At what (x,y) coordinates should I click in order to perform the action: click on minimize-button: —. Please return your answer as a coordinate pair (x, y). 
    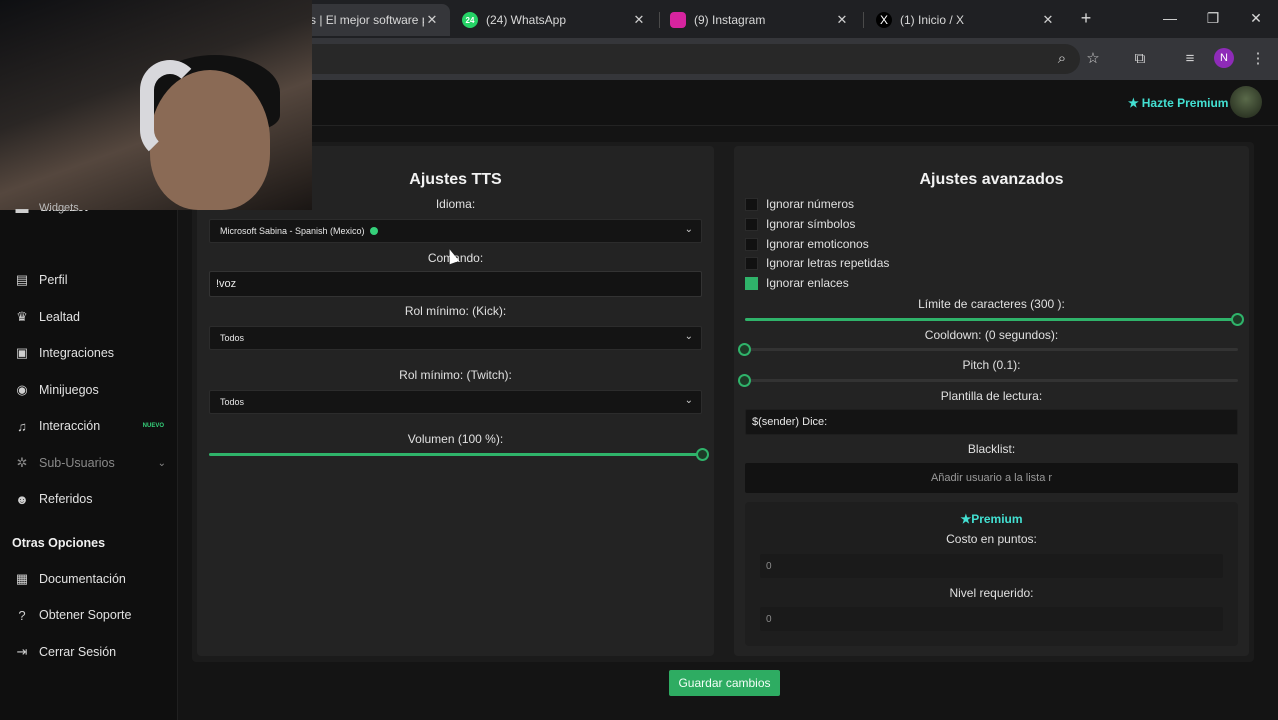
    Looking at the image, I should click on (1170, 18).